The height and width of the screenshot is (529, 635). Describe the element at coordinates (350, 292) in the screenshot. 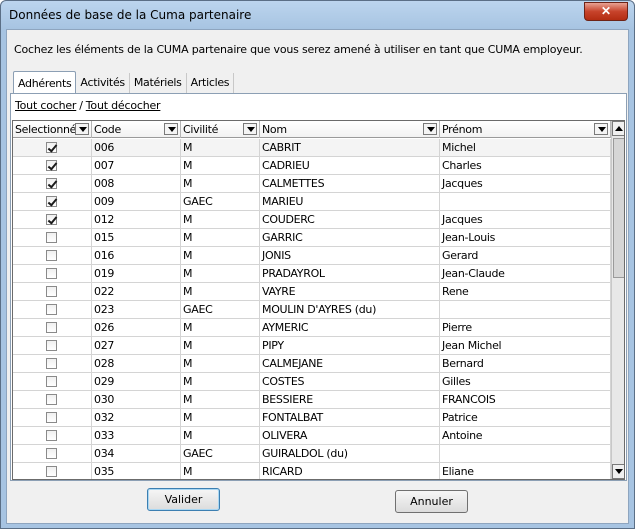

I see `cell-nom: VAYRE` at that location.